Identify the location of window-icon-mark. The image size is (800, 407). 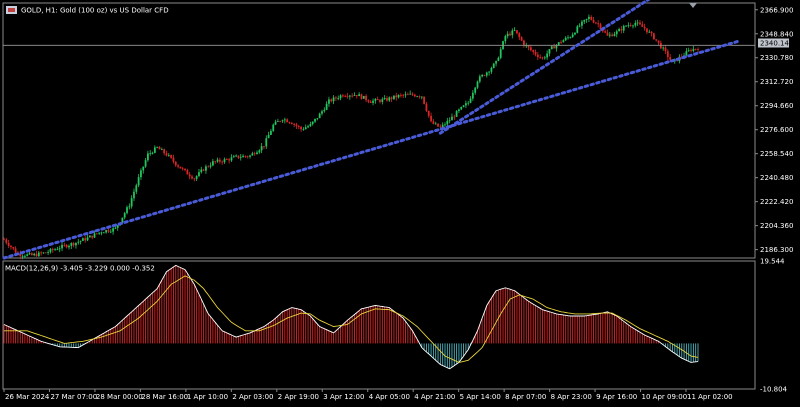
(11, 10).